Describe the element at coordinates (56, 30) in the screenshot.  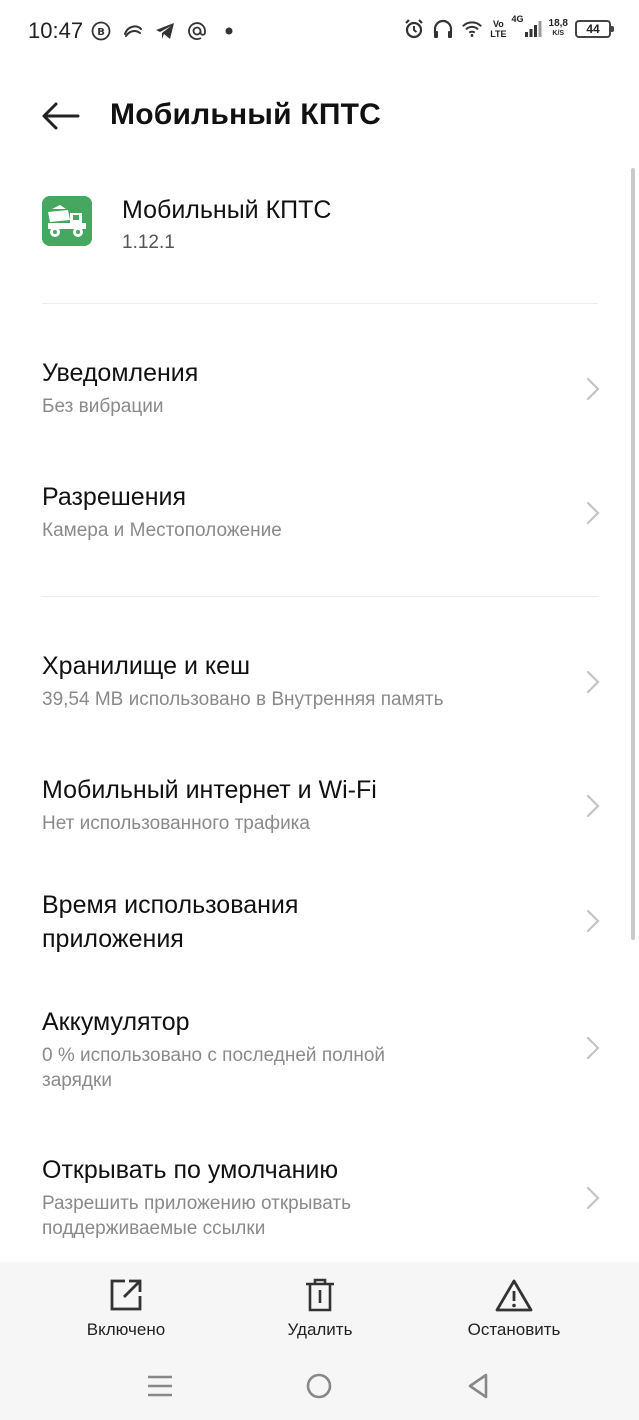
I see `status-time: 10:47` at that location.